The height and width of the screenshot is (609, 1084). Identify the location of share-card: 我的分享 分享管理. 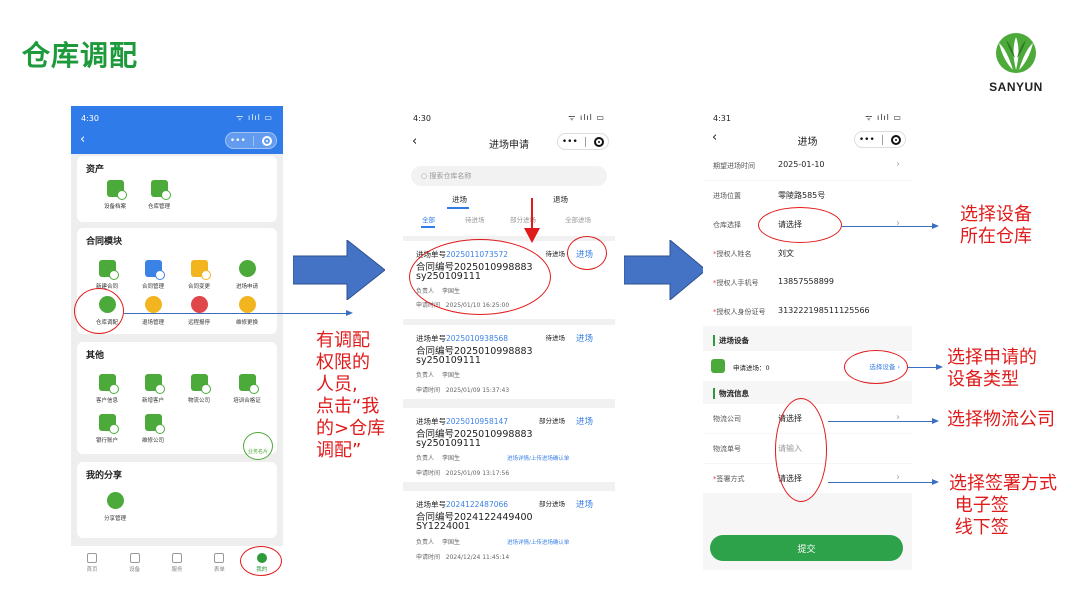
(177, 500).